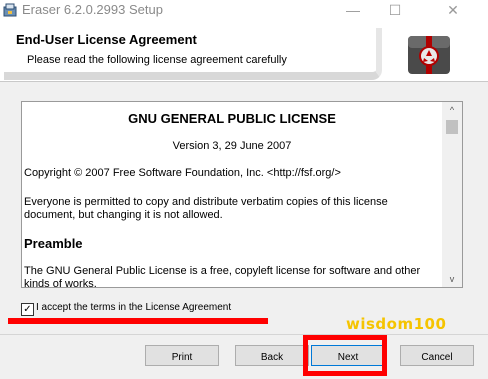 Image resolution: width=488 pixels, height=379 pixels. Describe the element at coordinates (437, 355) in the screenshot. I see `cancel-button: Cancel` at that location.